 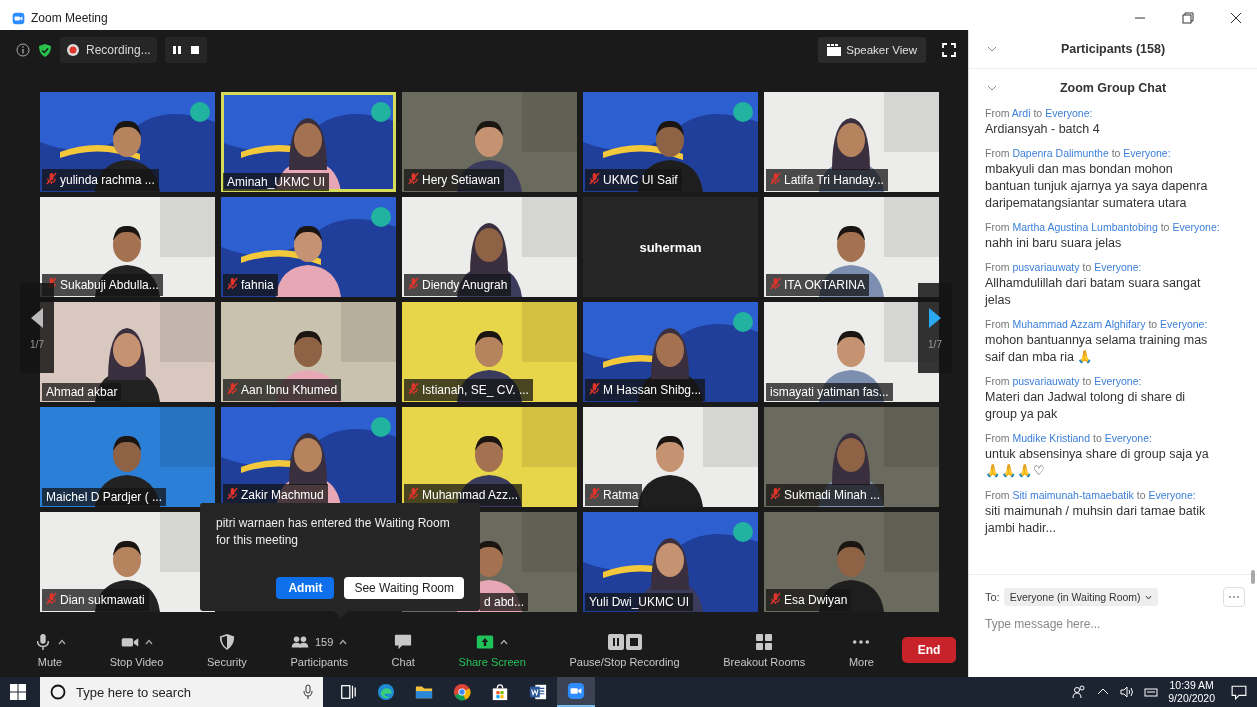 I want to click on toolbar-button: Participants, so click(x=319, y=661).